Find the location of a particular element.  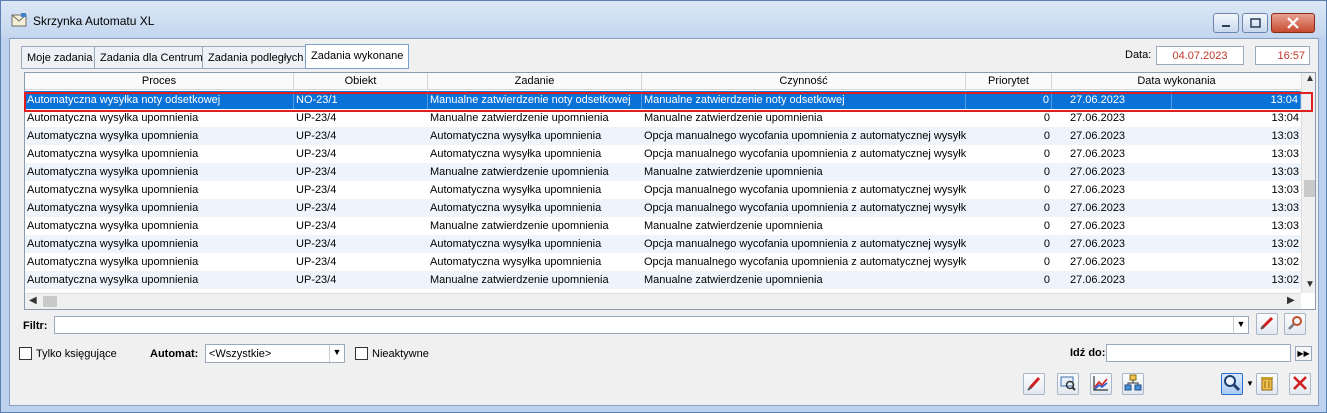

preview-icon is located at coordinates (1068, 383).